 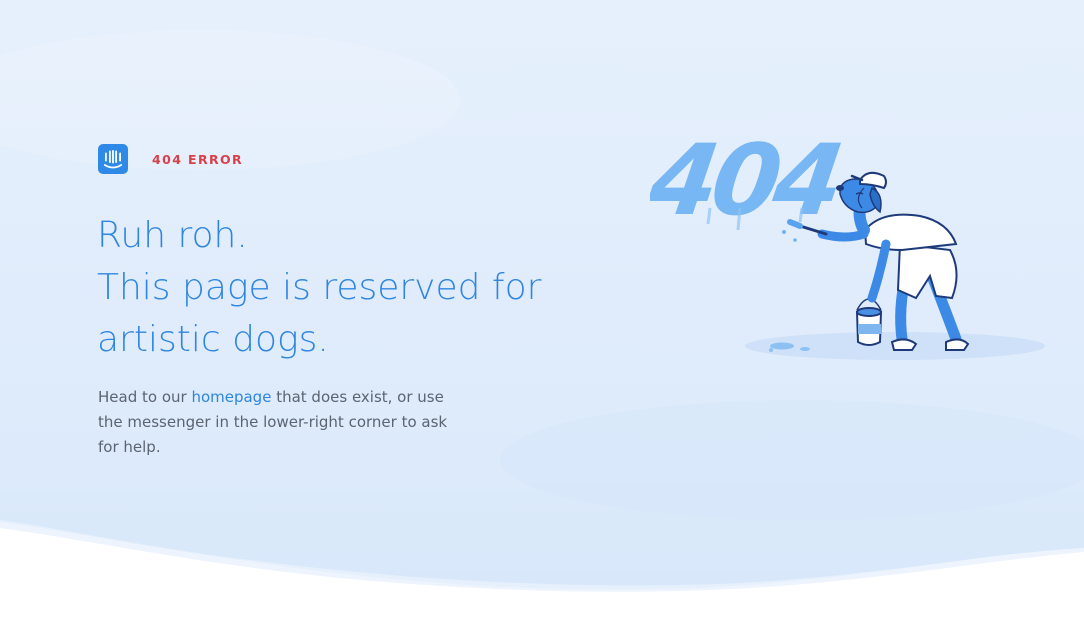 What do you see at coordinates (113, 159) in the screenshot?
I see `intercom-logo-icon` at bounding box center [113, 159].